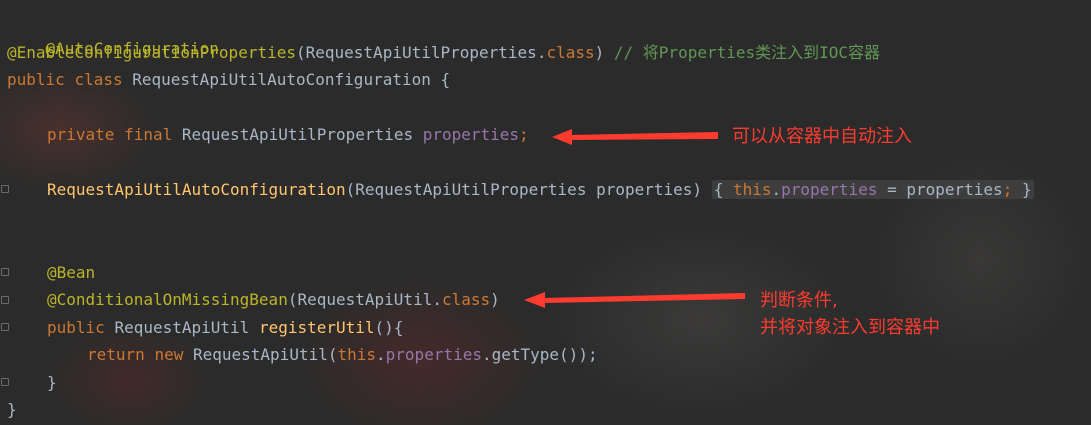  What do you see at coordinates (634, 218) in the screenshot?
I see `annotation-arrows` at bounding box center [634, 218].